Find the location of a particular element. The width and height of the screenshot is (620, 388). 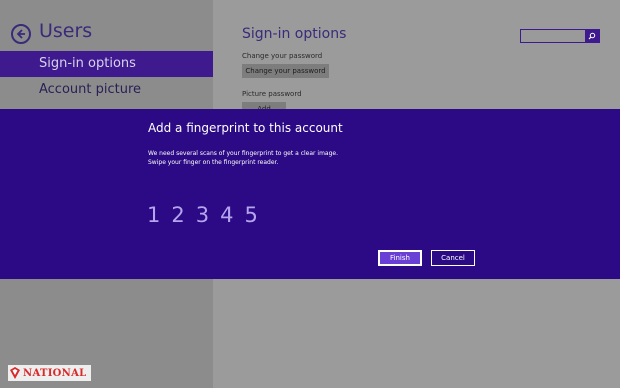

section-title: Sign-in options is located at coordinates (294, 34).